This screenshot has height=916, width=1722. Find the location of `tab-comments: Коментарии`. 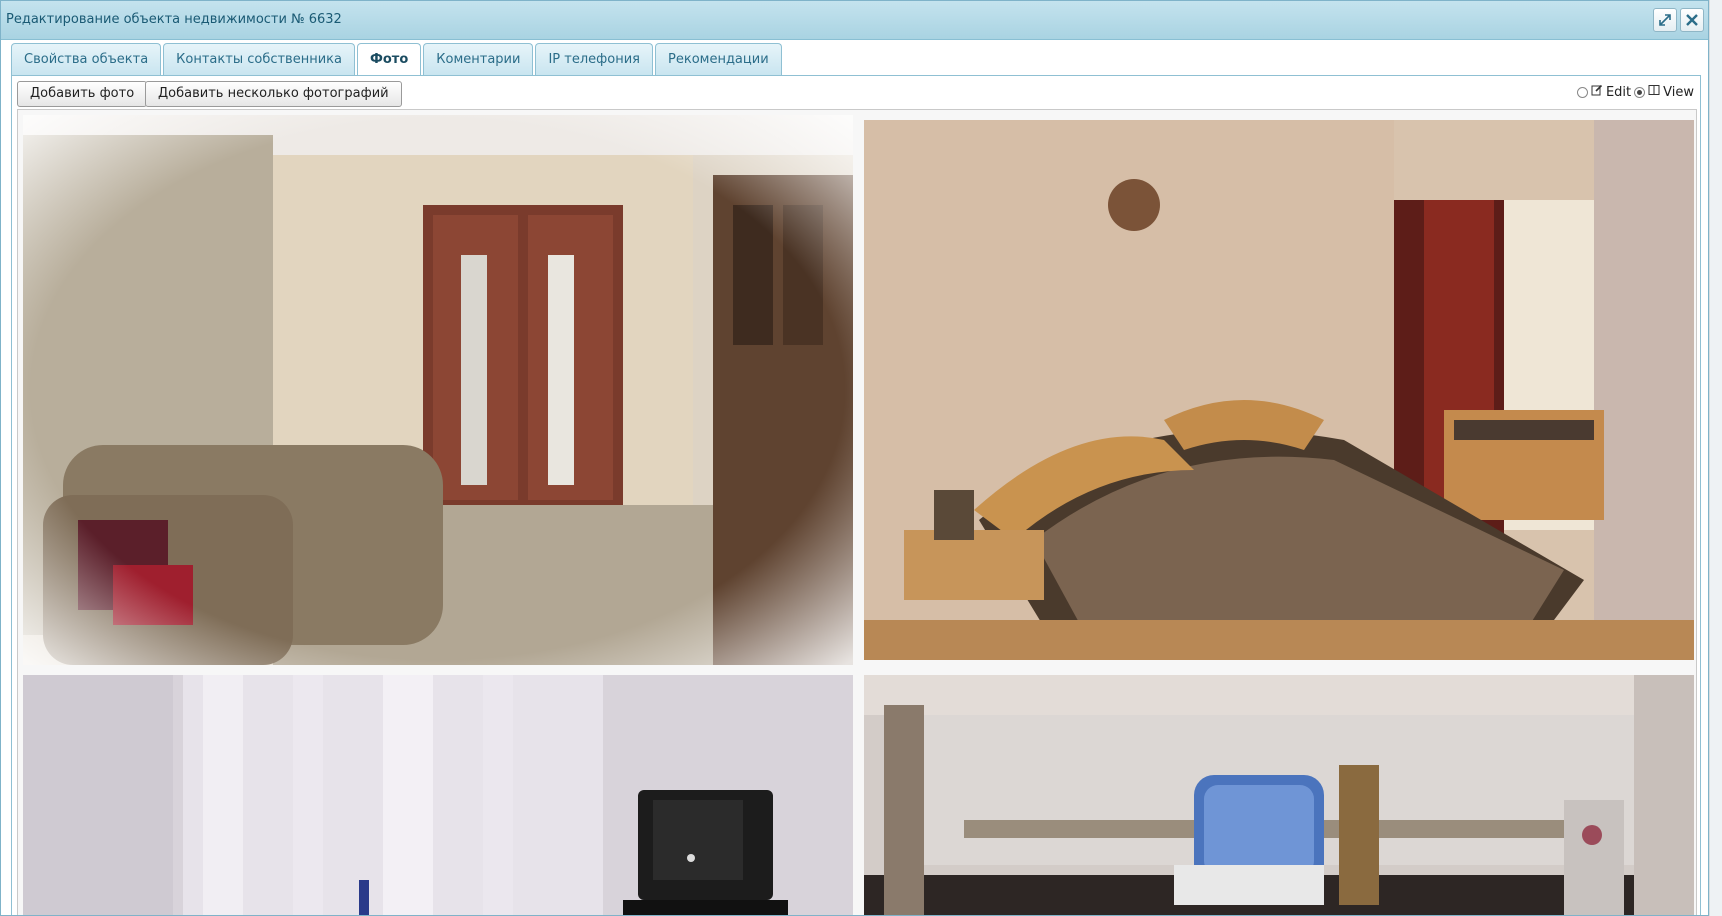

tab-comments: Коментарии is located at coordinates (478, 59).